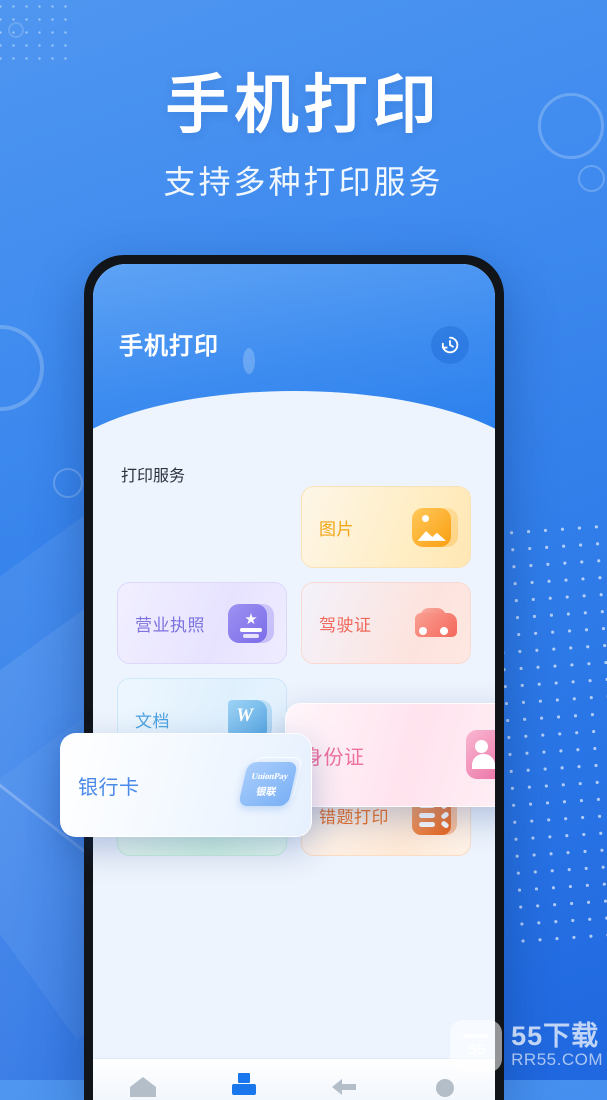  I want to click on decorative-ring-small-left, so click(68, 483).